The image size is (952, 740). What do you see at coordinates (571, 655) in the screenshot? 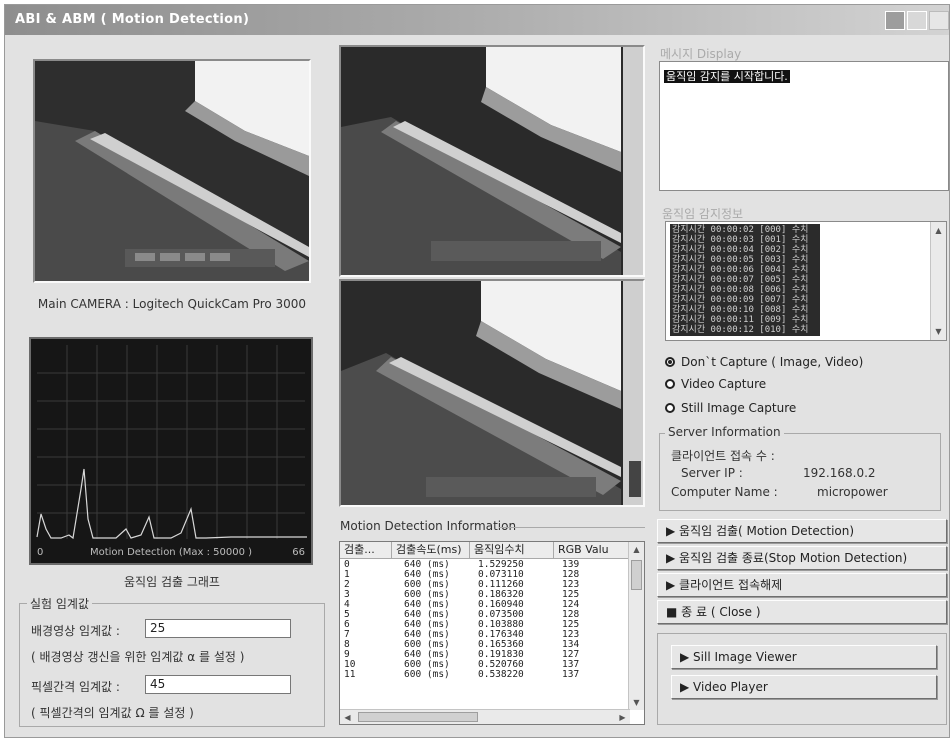
I see `table-cell: 127` at bounding box center [571, 655].